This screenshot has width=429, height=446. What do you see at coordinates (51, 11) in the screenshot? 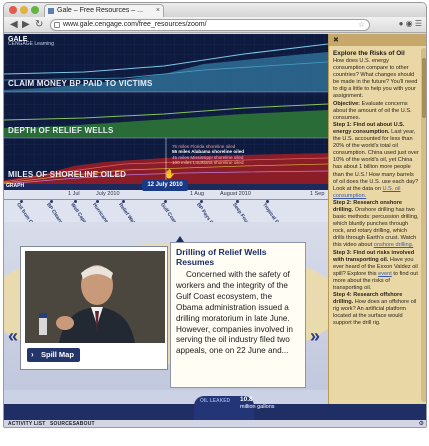
I see `favicon-icon` at bounding box center [51, 11].